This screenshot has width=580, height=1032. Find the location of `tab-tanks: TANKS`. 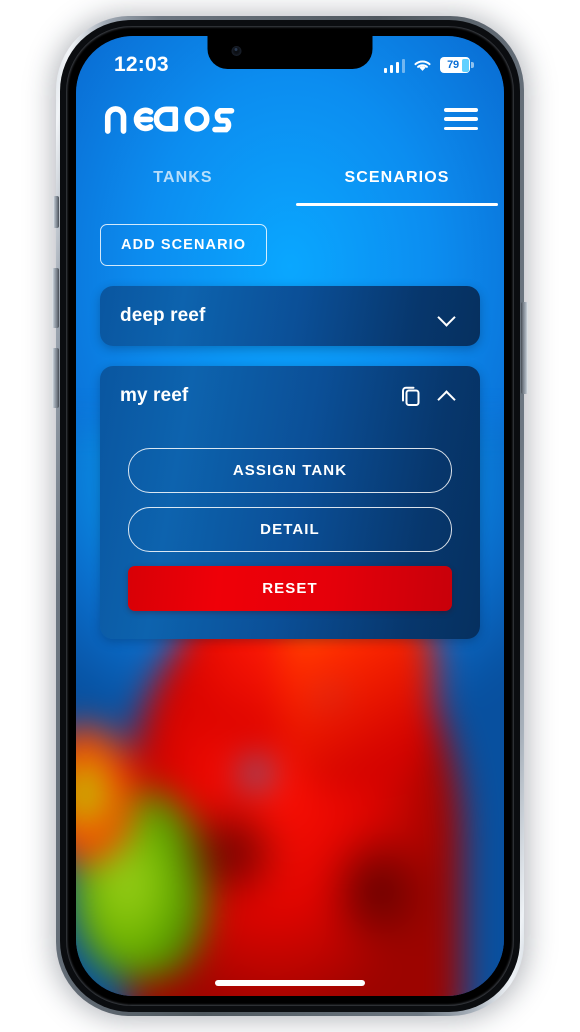

tab-tanks: TANKS is located at coordinates (183, 180).